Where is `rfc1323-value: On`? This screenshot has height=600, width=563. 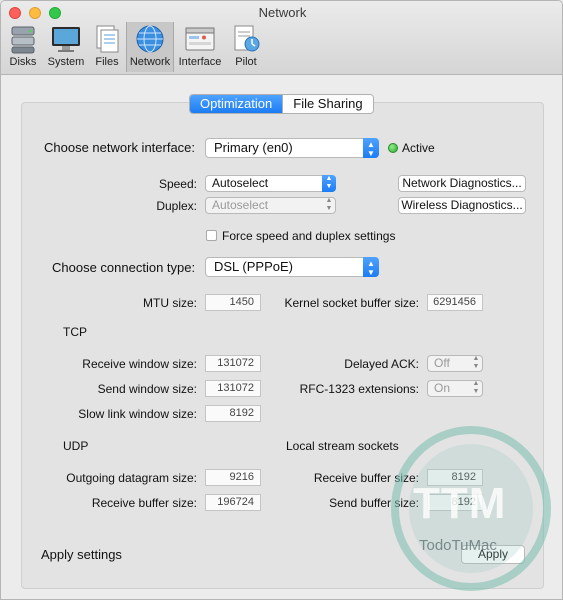
rfc1323-value: On is located at coordinates (442, 388).